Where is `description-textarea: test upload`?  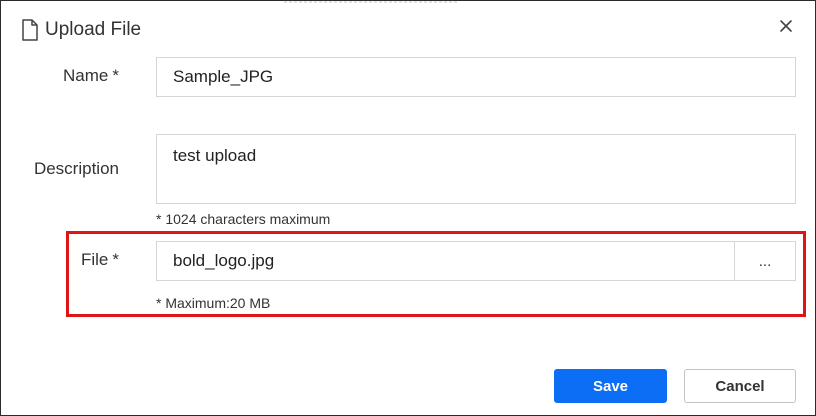 description-textarea: test upload is located at coordinates (476, 169).